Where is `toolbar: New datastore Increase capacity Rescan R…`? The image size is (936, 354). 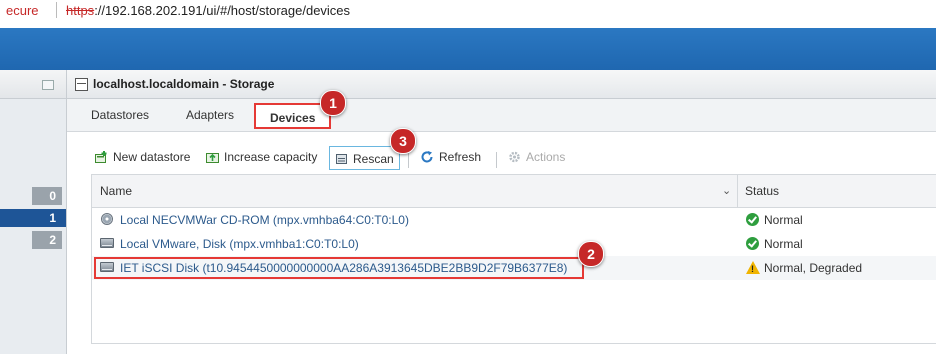 toolbar: New datastore Increase capacity Rescan R… is located at coordinates (501, 159).